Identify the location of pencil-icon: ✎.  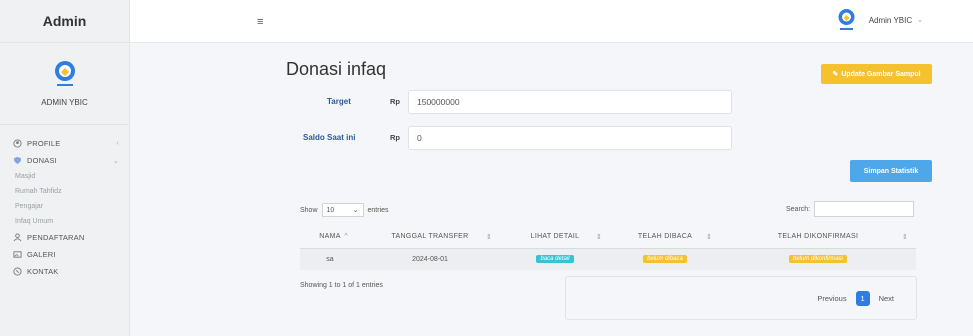
(835, 74).